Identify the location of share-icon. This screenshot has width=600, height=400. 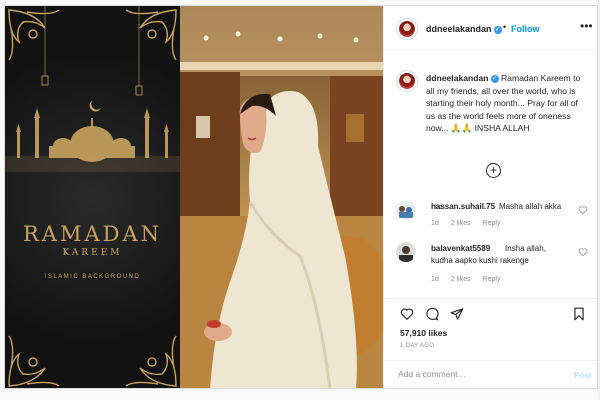
(457, 314).